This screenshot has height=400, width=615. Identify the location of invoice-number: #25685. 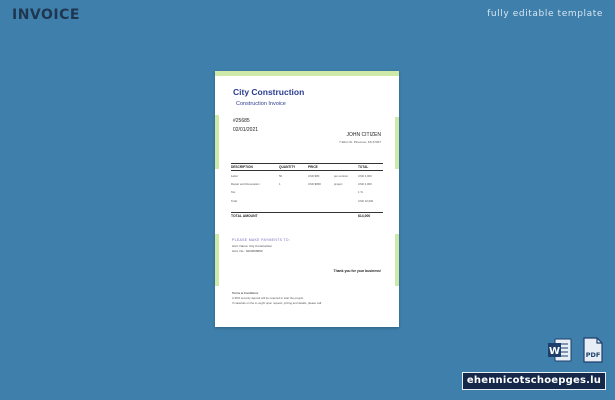
(241, 121).